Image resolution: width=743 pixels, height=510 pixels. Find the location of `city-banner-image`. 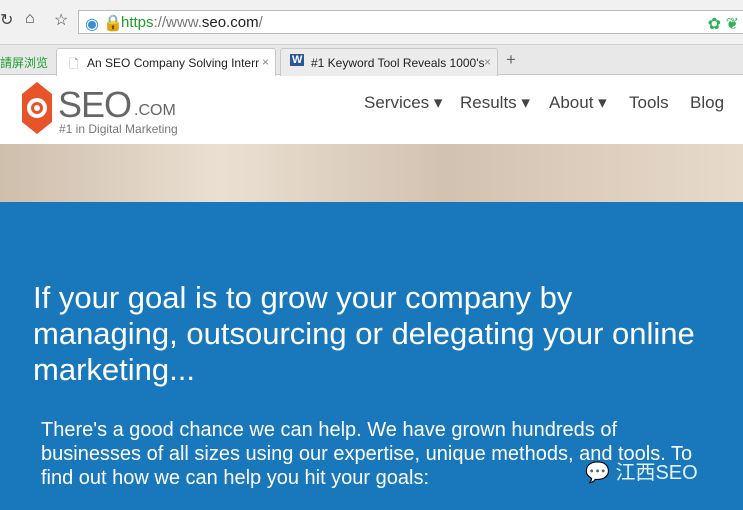

city-banner-image is located at coordinates (371, 173).